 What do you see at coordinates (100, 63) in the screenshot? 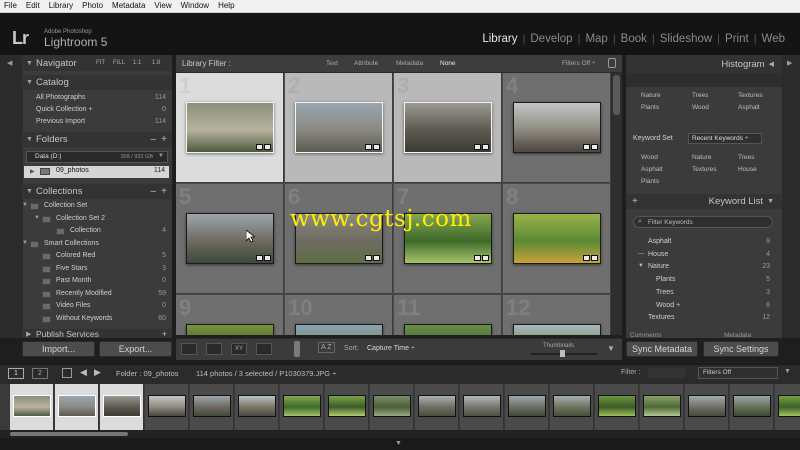
I see `zoom-fit: FIT` at bounding box center [100, 63].